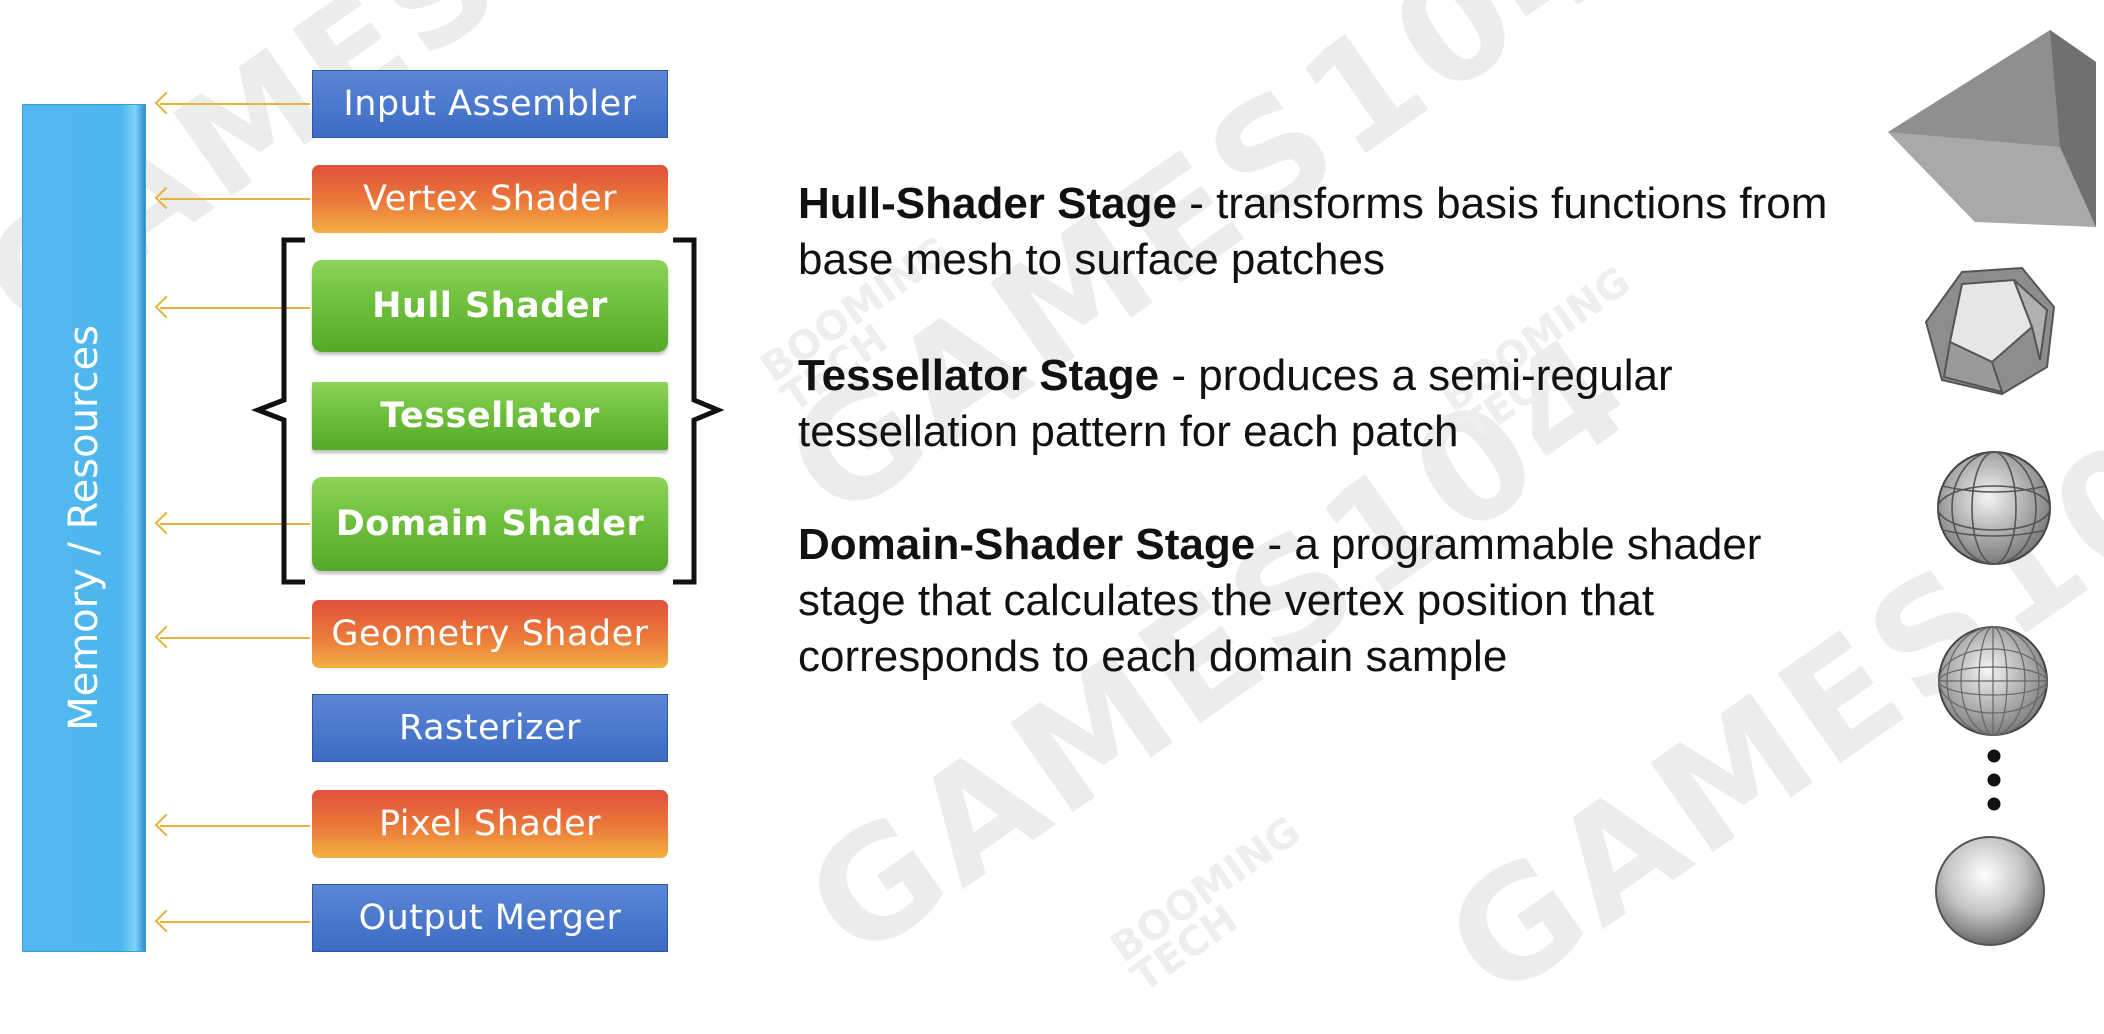 This screenshot has width=2104, height=1034. I want to click on stage-tessellator: Tessellator, so click(490, 416).